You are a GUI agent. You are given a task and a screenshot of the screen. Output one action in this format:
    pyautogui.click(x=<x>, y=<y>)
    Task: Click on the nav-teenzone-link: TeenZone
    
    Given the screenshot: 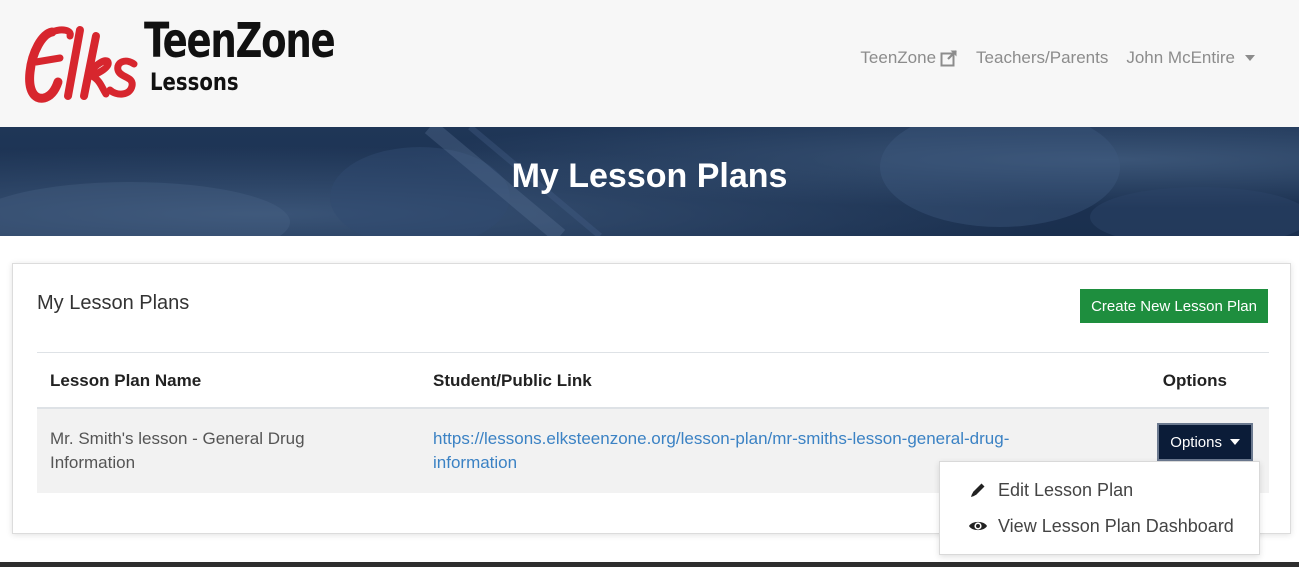 What is the action you would take?
    pyautogui.click(x=909, y=58)
    